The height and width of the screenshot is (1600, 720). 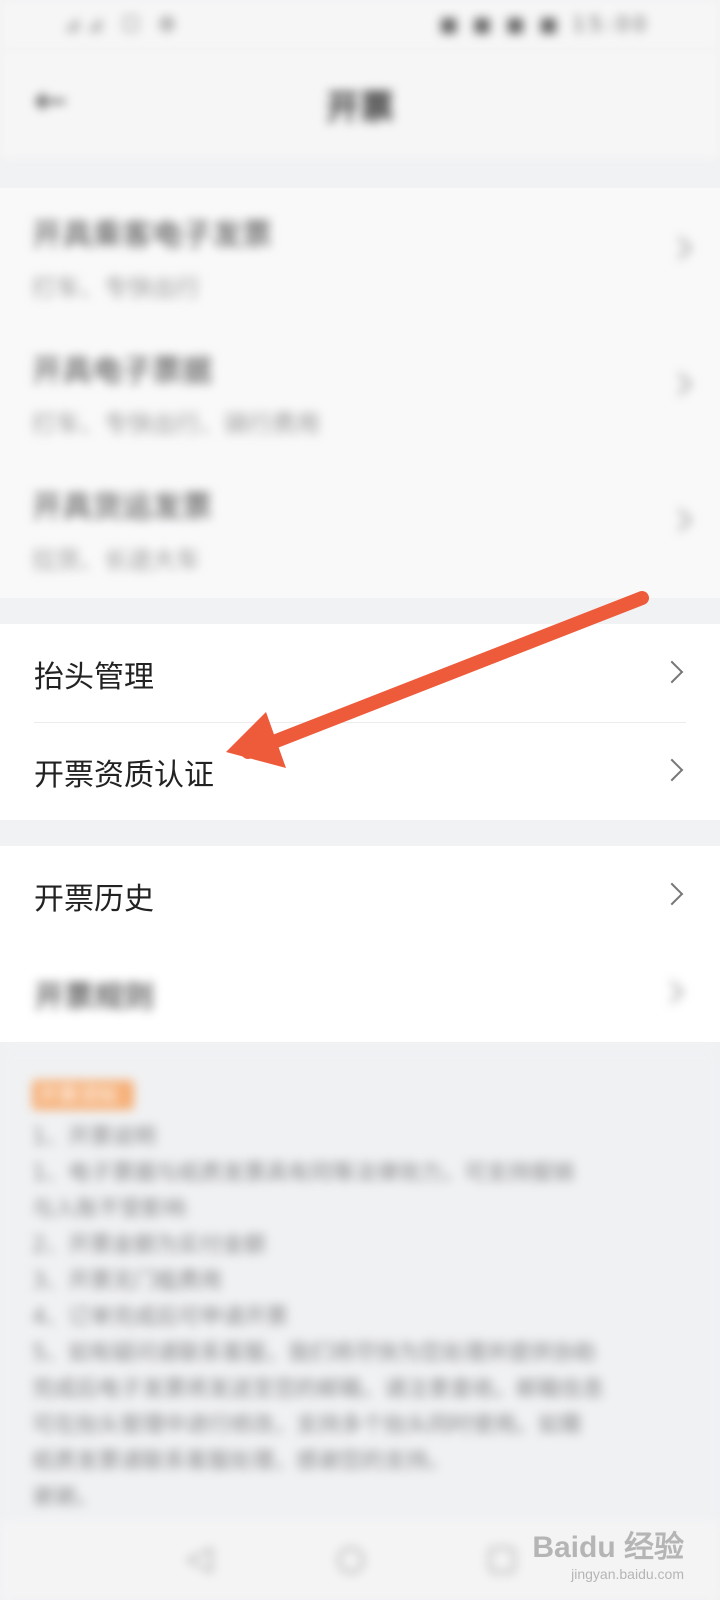 I want to click on list-item-subtitle: 打车、专快出行, so click(x=116, y=288).